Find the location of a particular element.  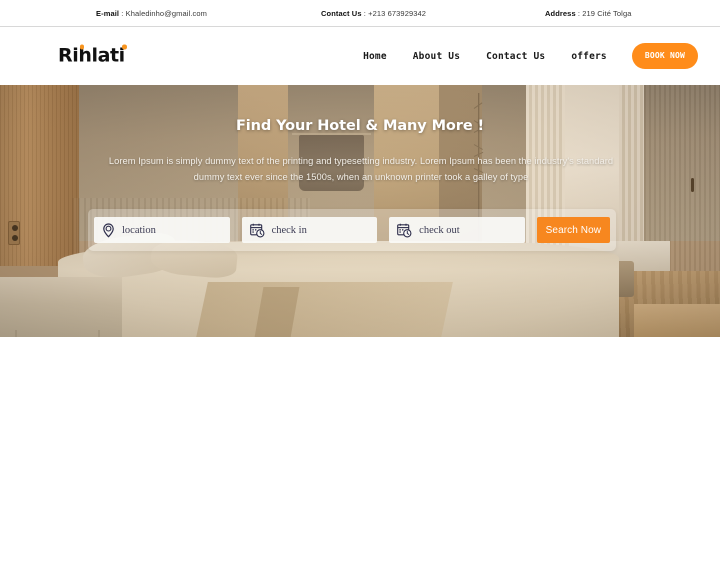

main-navigation: Home About Us Contact Us offers BOOK NOW is located at coordinates (524, 56).